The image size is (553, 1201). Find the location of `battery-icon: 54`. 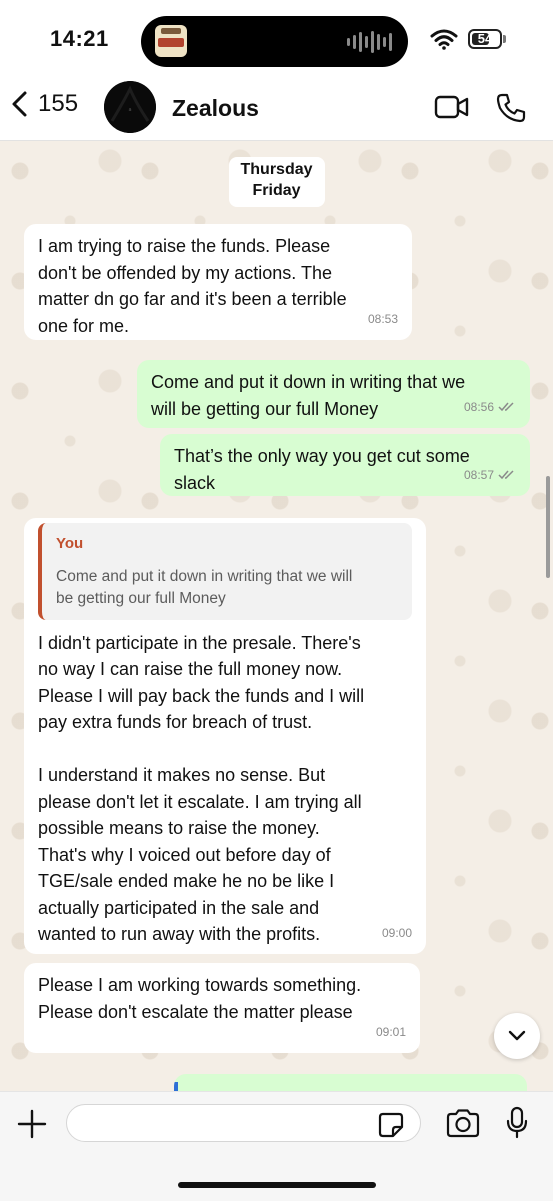

battery-icon: 54 is located at coordinates (485, 39).